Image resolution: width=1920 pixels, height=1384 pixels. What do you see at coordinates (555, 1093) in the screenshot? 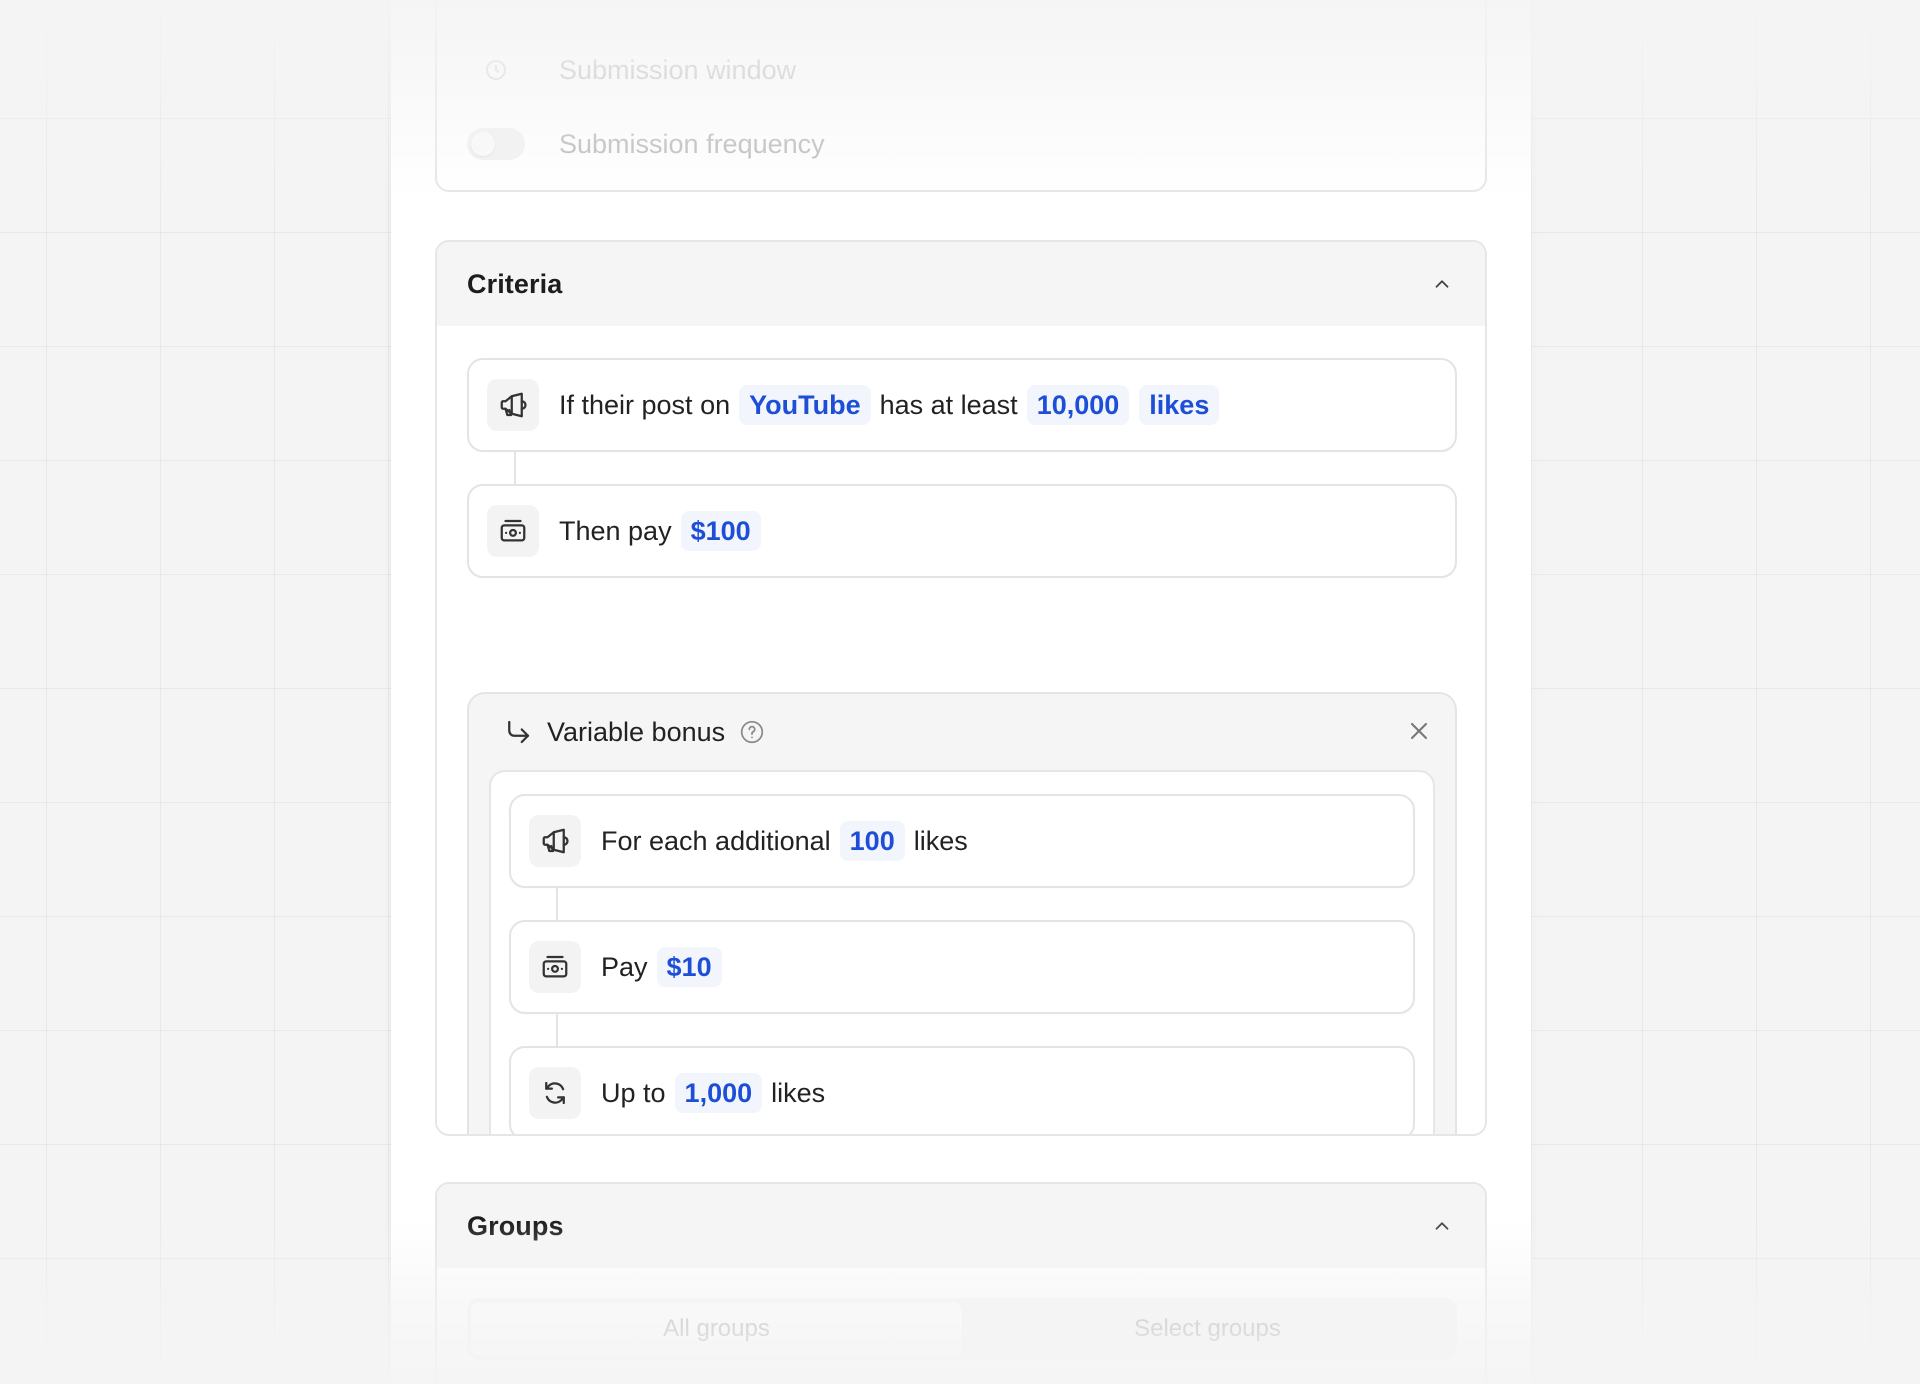
I see `refresh-icon` at bounding box center [555, 1093].